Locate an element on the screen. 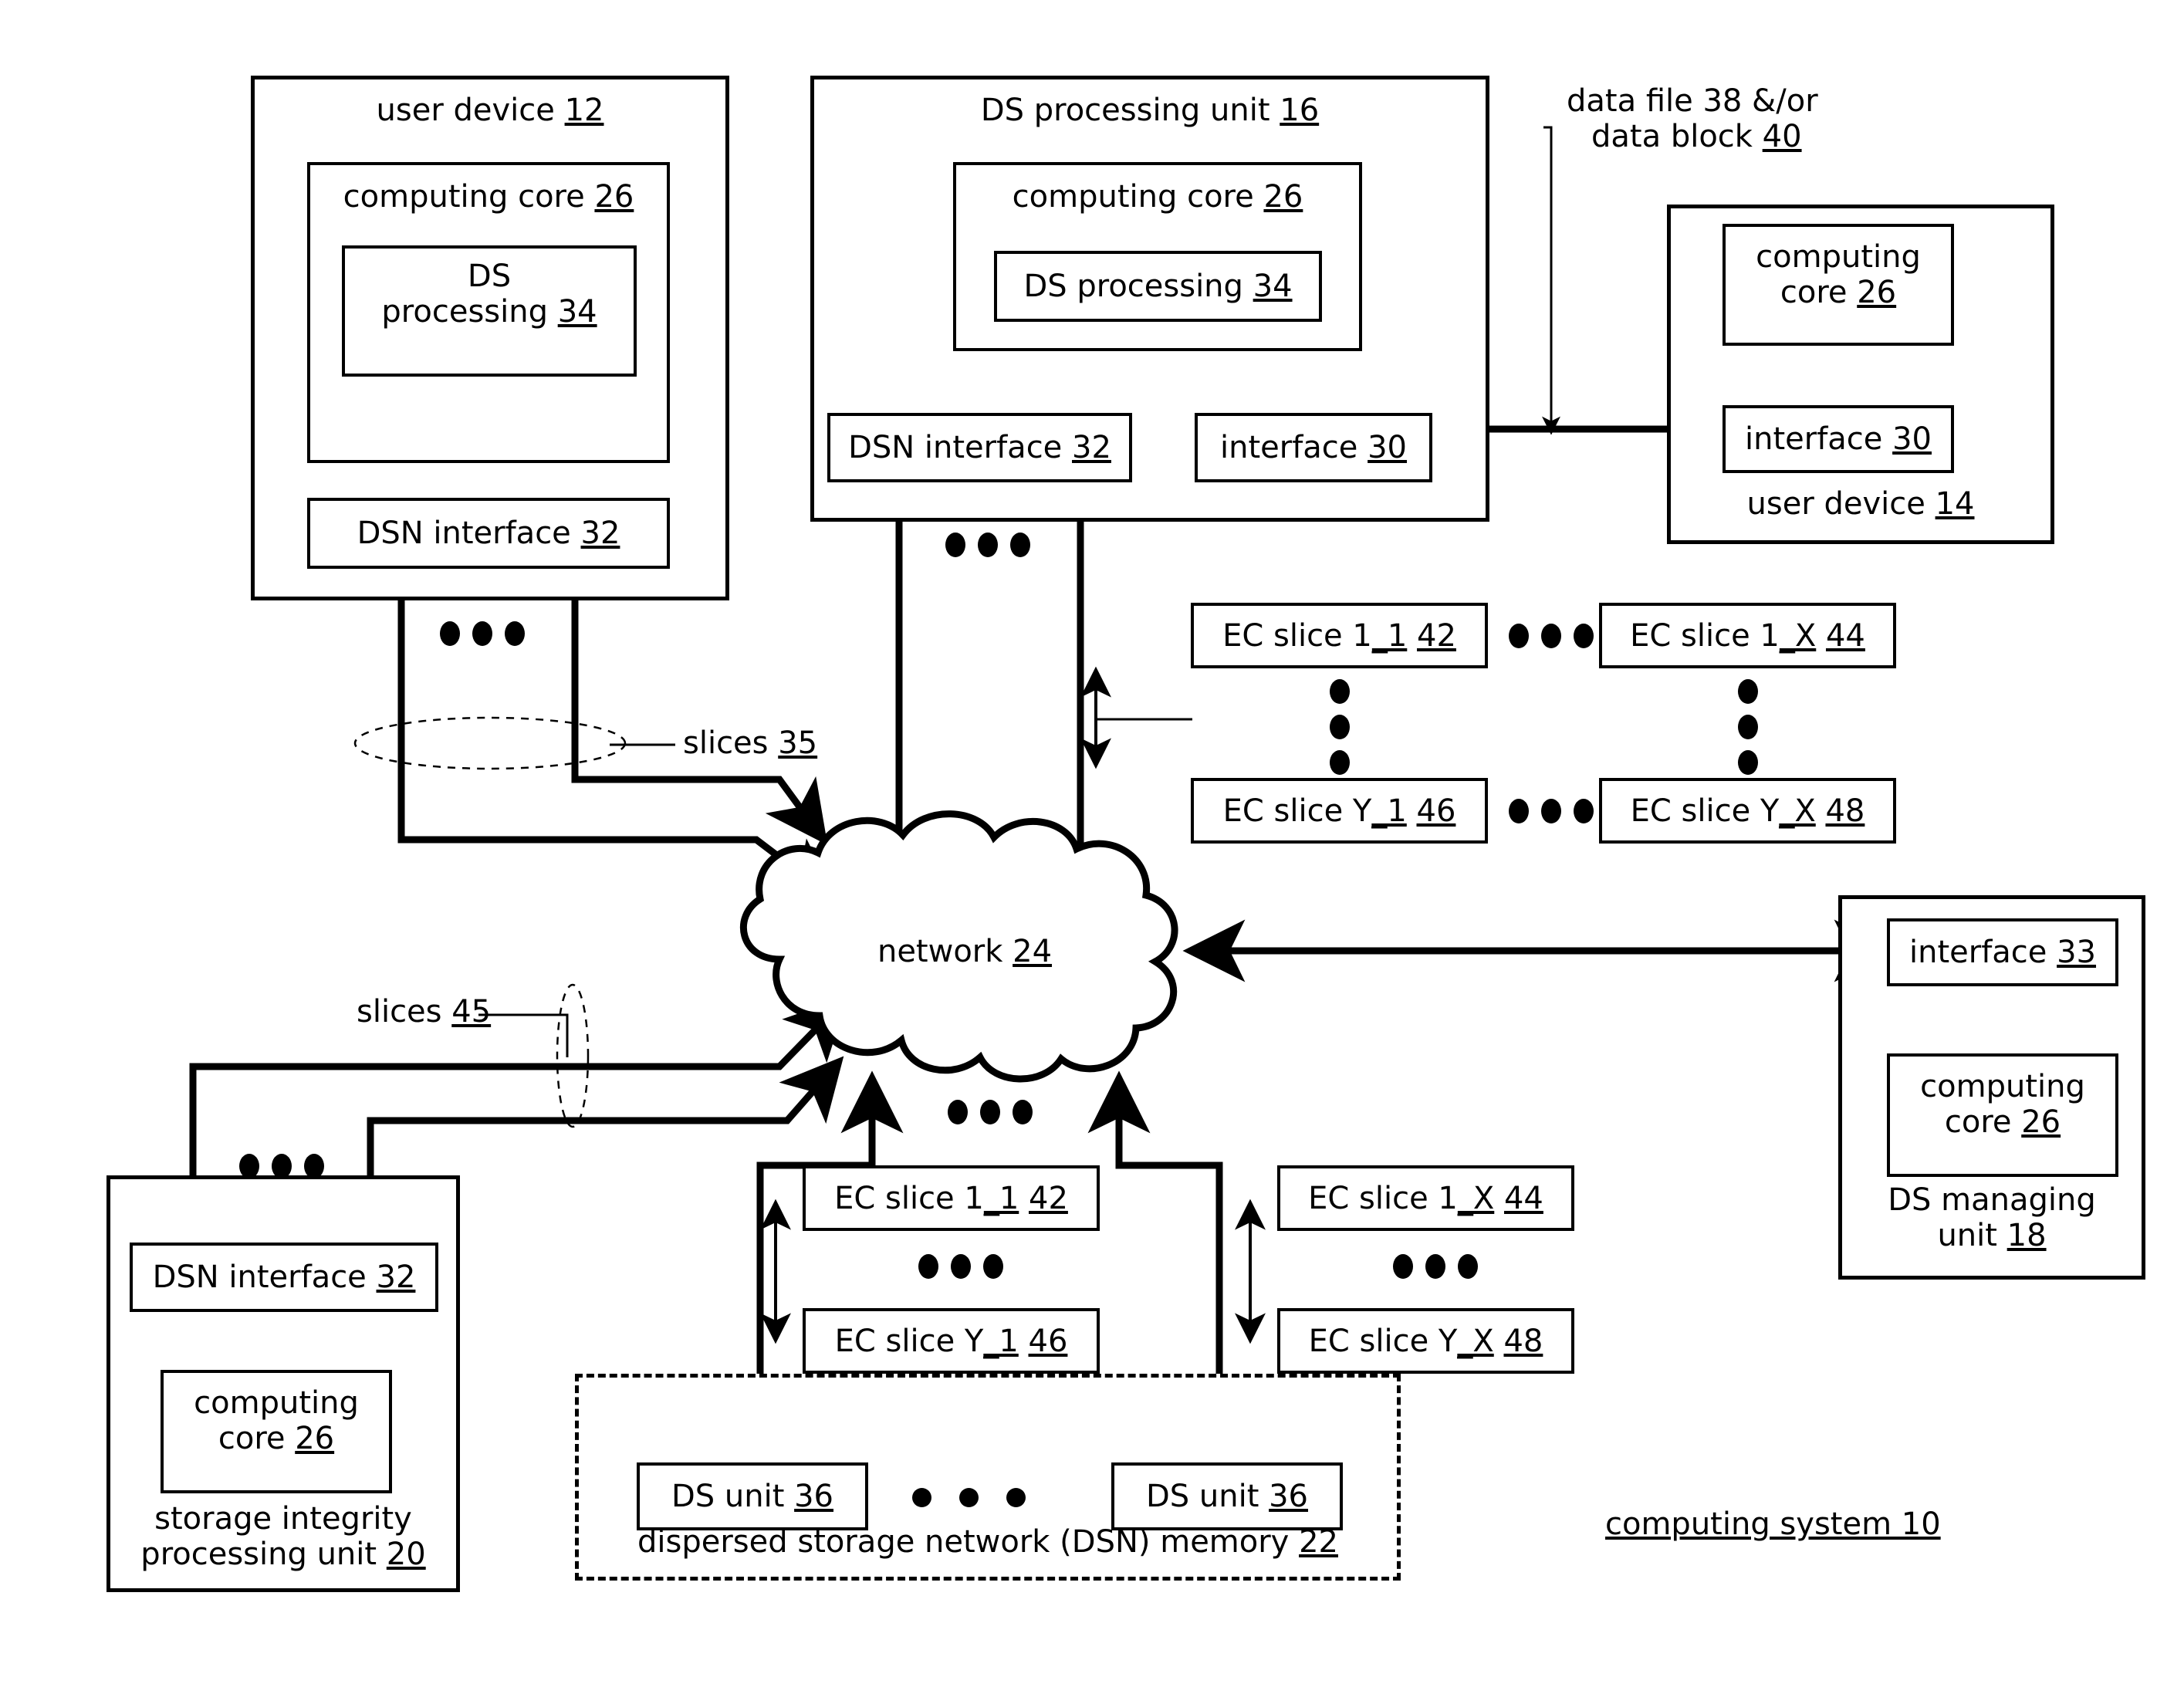 The image size is (2184, 1694). interface-33-box: interface 33 is located at coordinates (2002, 952).